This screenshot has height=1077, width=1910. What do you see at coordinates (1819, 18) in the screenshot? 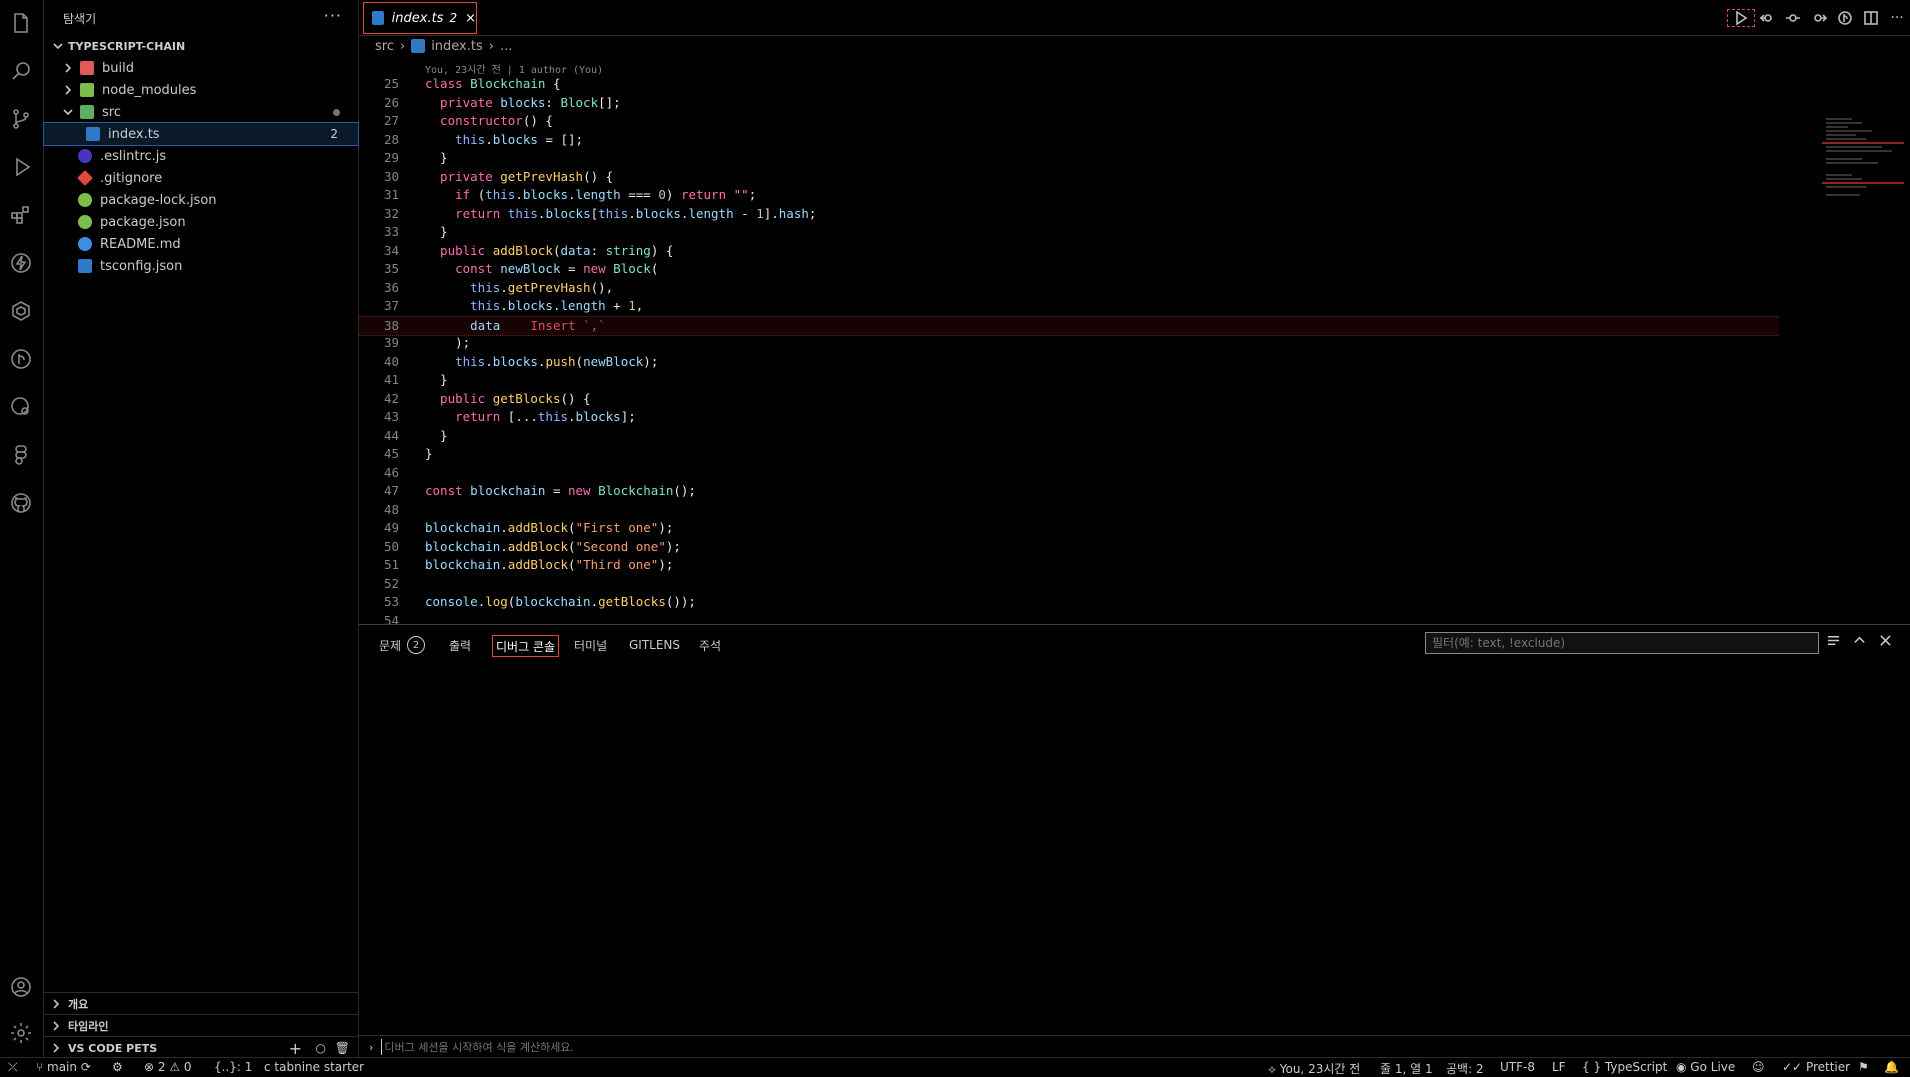
I see `next-revision-icon` at bounding box center [1819, 18].